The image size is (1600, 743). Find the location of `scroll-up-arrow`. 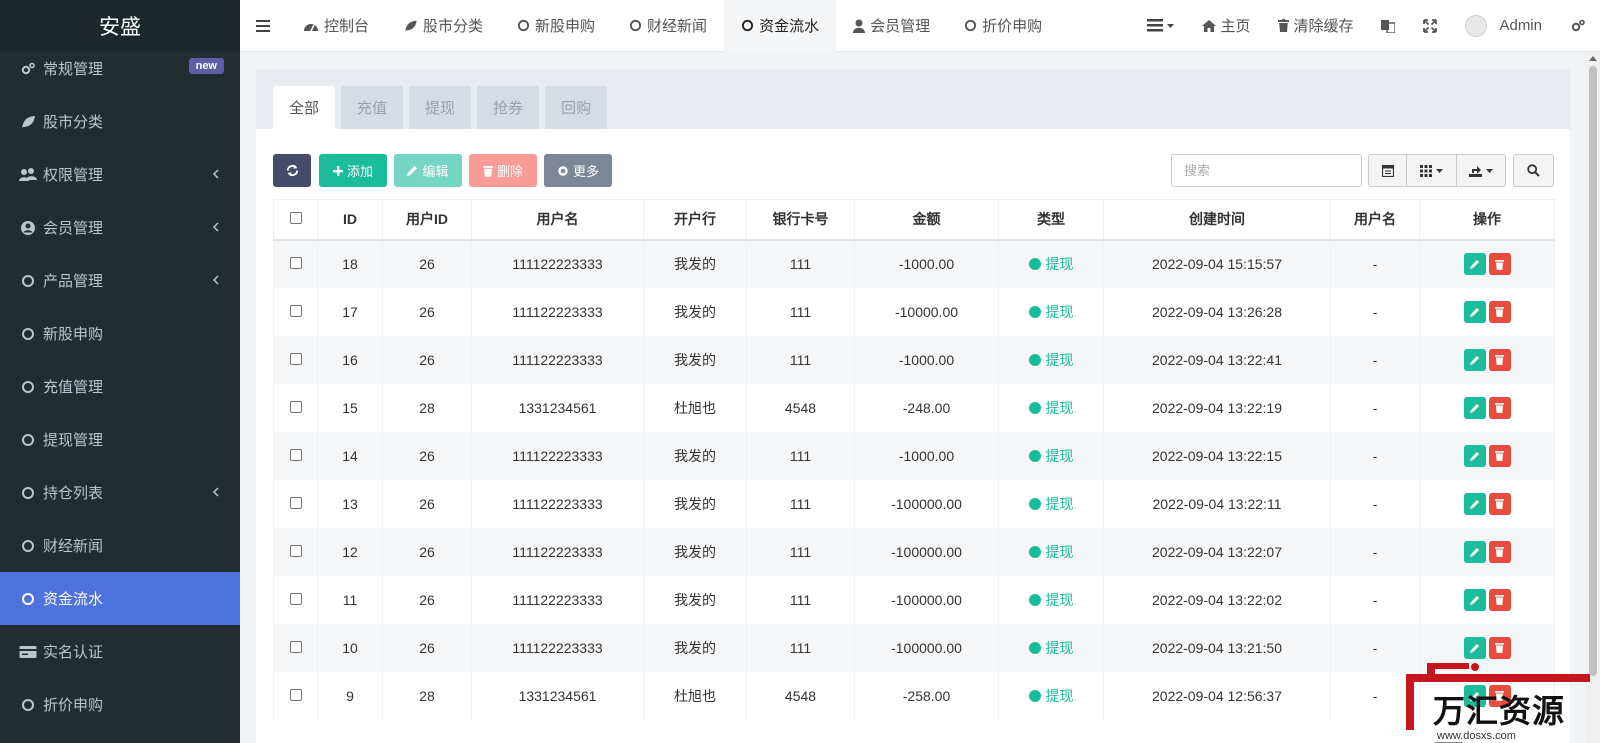

scroll-up-arrow is located at coordinates (1593, 58).